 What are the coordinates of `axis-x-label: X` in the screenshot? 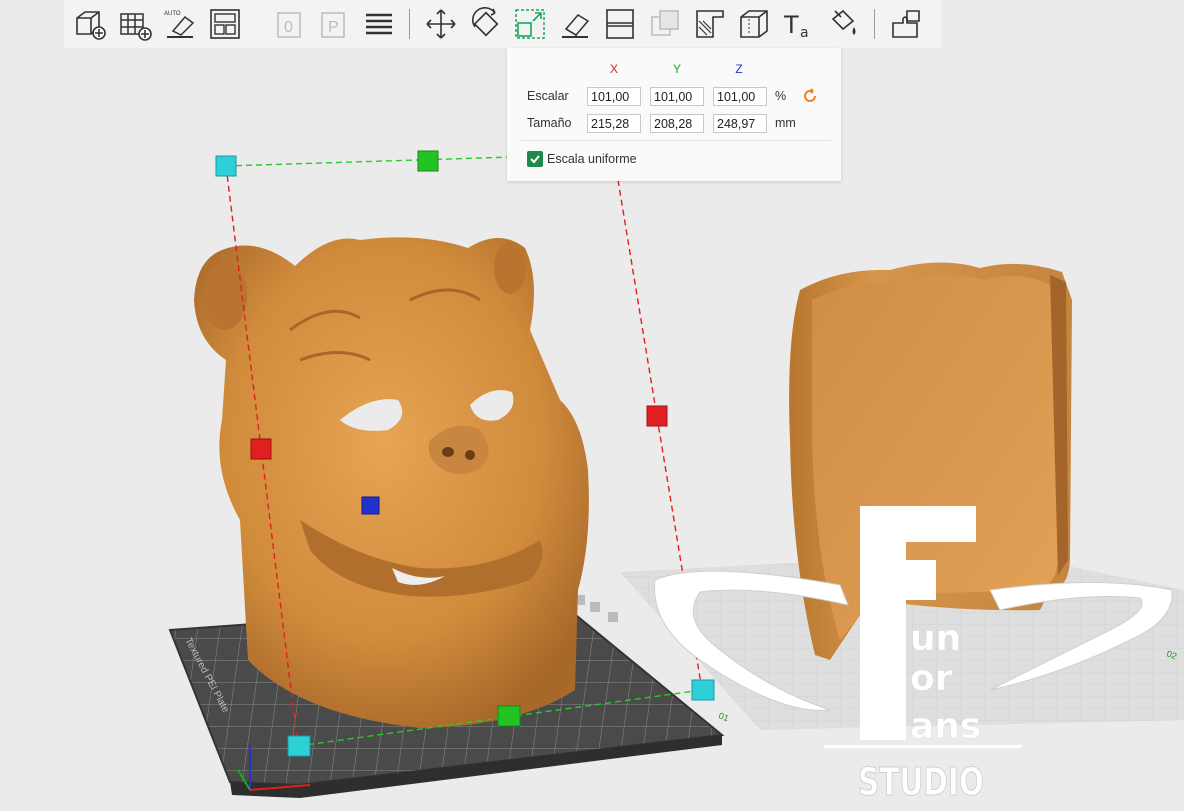 It's located at (613, 69).